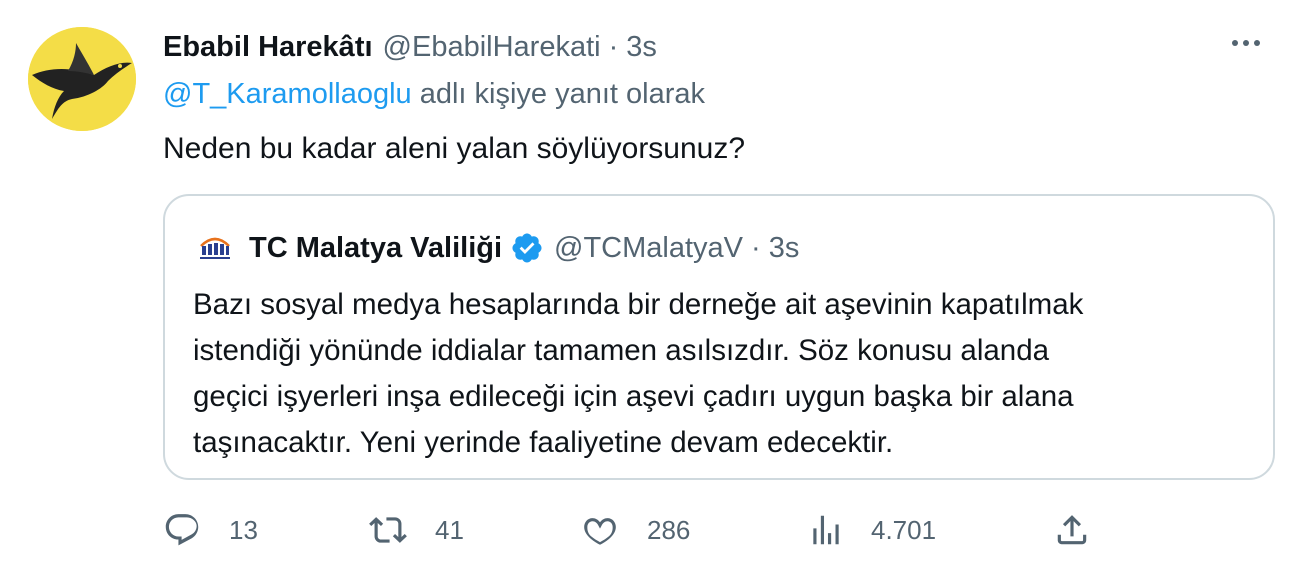  What do you see at coordinates (268, 47) in the screenshot?
I see `author-name: Ebabil Harekâtı` at bounding box center [268, 47].